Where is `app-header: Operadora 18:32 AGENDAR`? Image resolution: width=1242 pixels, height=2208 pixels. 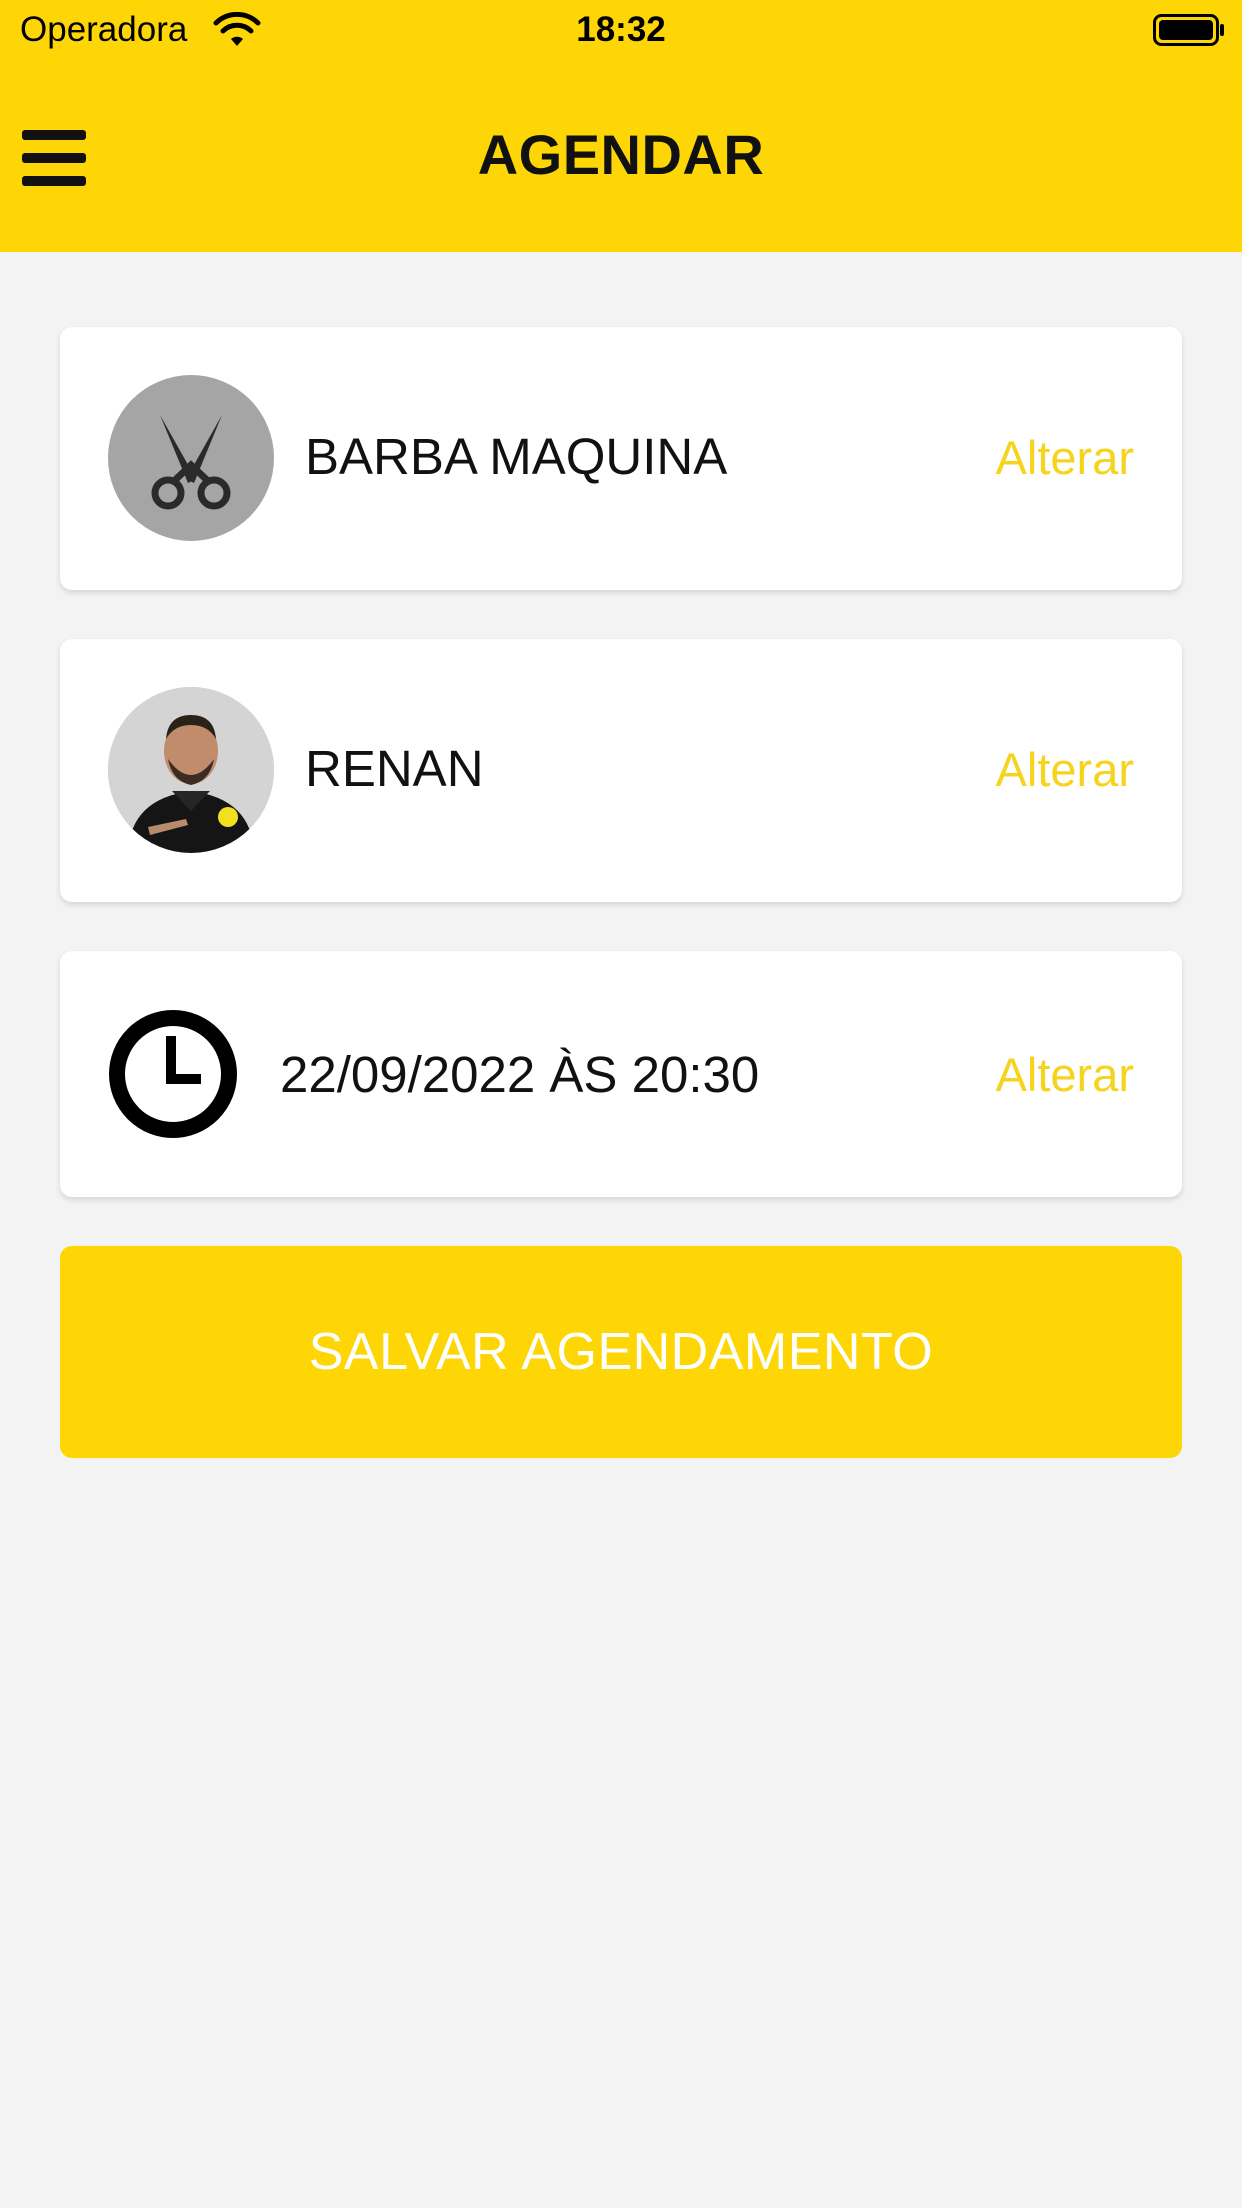
app-header: Operadora 18:32 AGENDAR is located at coordinates (621, 126).